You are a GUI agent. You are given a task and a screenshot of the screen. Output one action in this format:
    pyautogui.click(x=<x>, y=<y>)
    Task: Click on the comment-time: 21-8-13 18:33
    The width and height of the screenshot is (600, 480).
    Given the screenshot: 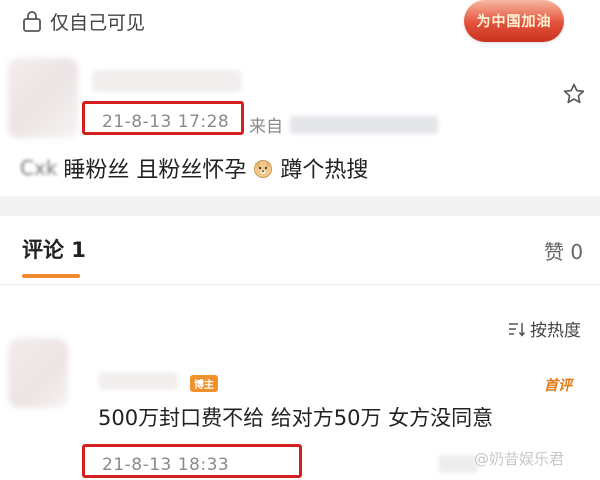 What is the action you would take?
    pyautogui.click(x=166, y=465)
    